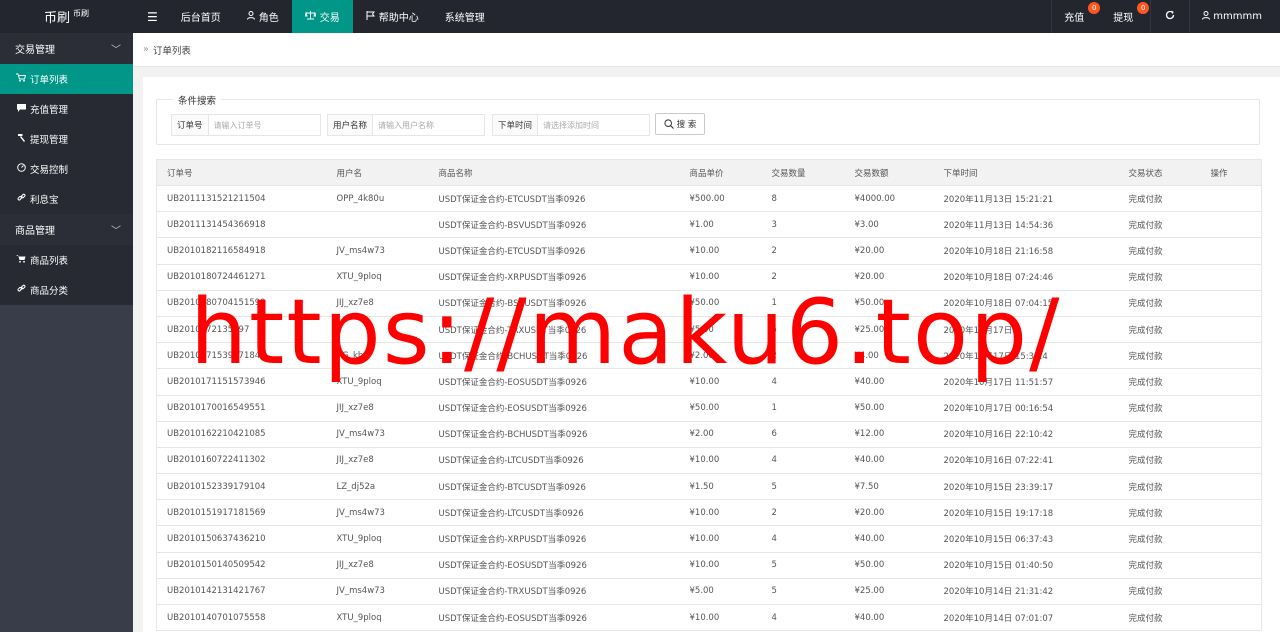  Describe the element at coordinates (1231, 172) in the screenshot. I see `col-header: 操作` at that location.